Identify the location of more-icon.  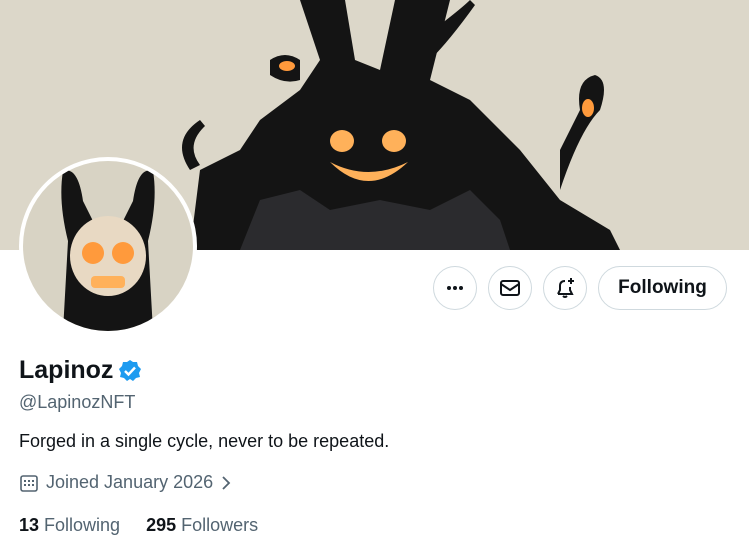
(455, 288).